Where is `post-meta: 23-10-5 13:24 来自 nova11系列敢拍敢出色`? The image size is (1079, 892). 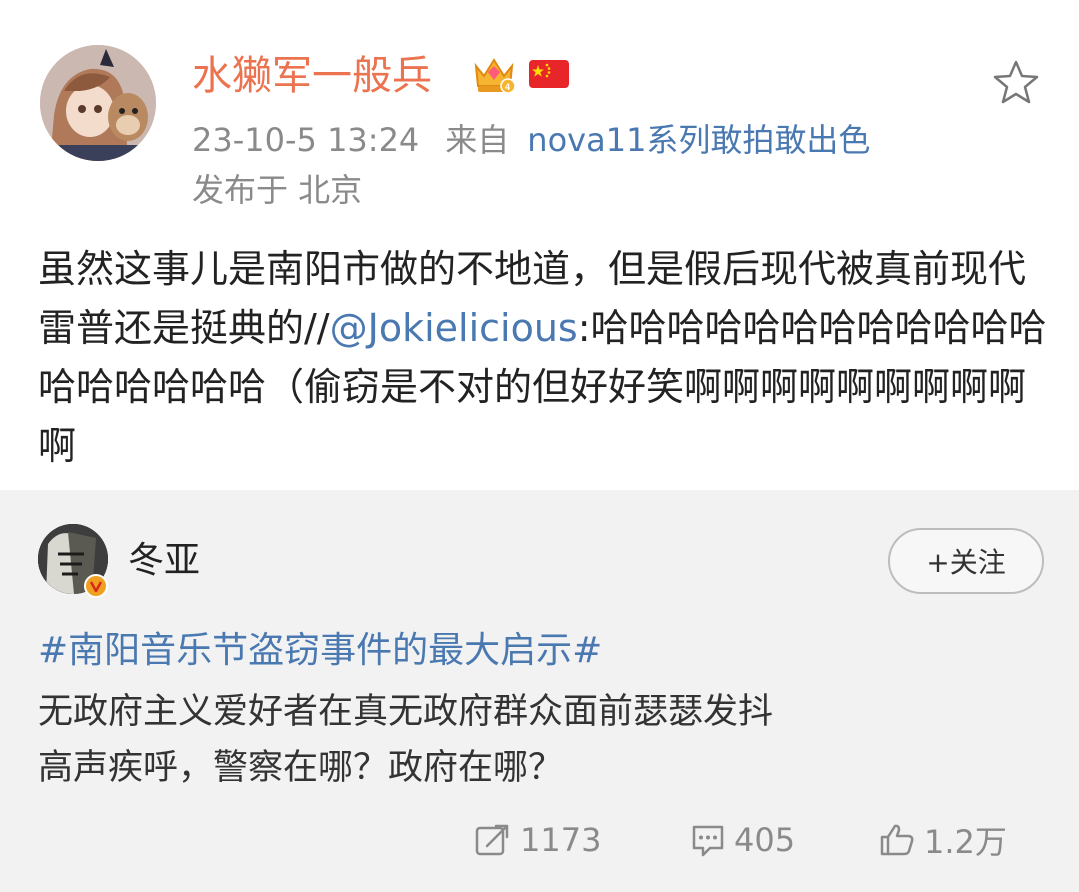
post-meta: 23-10-5 13:24 来自 nova11系列敢拍敢出色 is located at coordinates (531, 140).